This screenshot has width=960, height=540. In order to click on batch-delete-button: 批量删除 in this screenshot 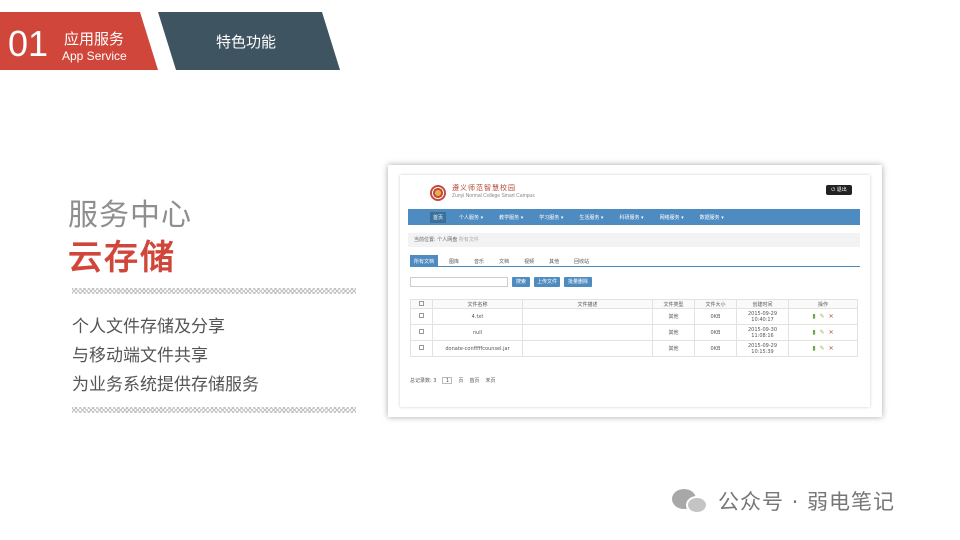, I will do `click(578, 282)`.